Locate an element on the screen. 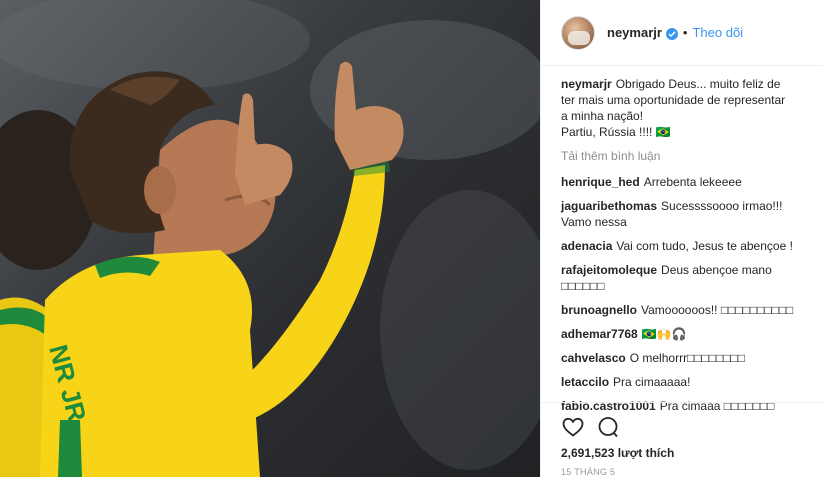  username: neymarjr is located at coordinates (634, 32).